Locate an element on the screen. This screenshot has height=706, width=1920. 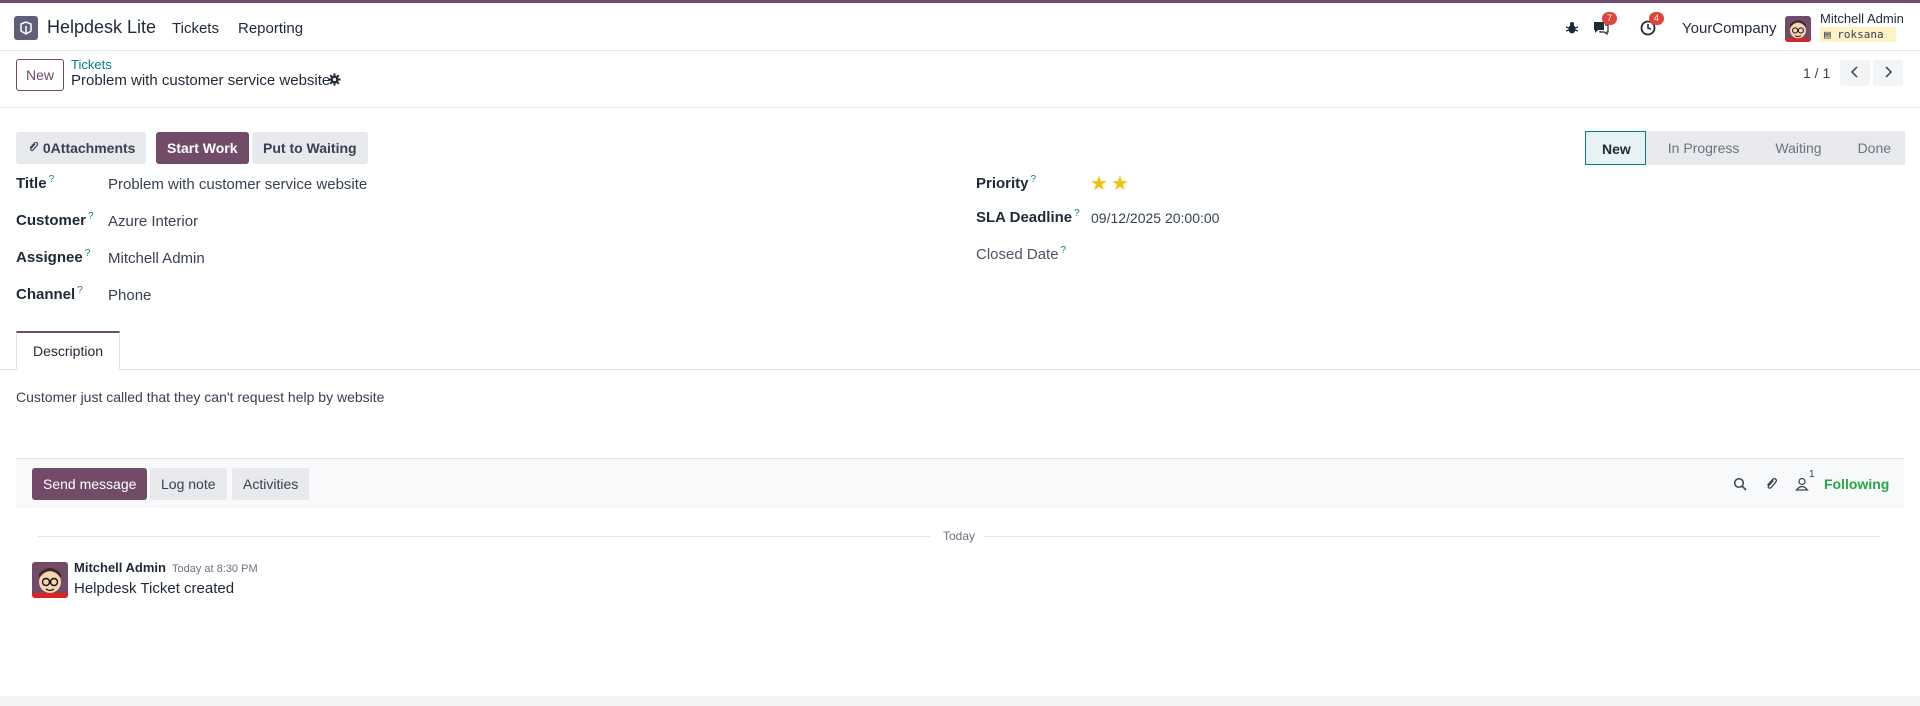
database-name: roksana is located at coordinates (1860, 34).